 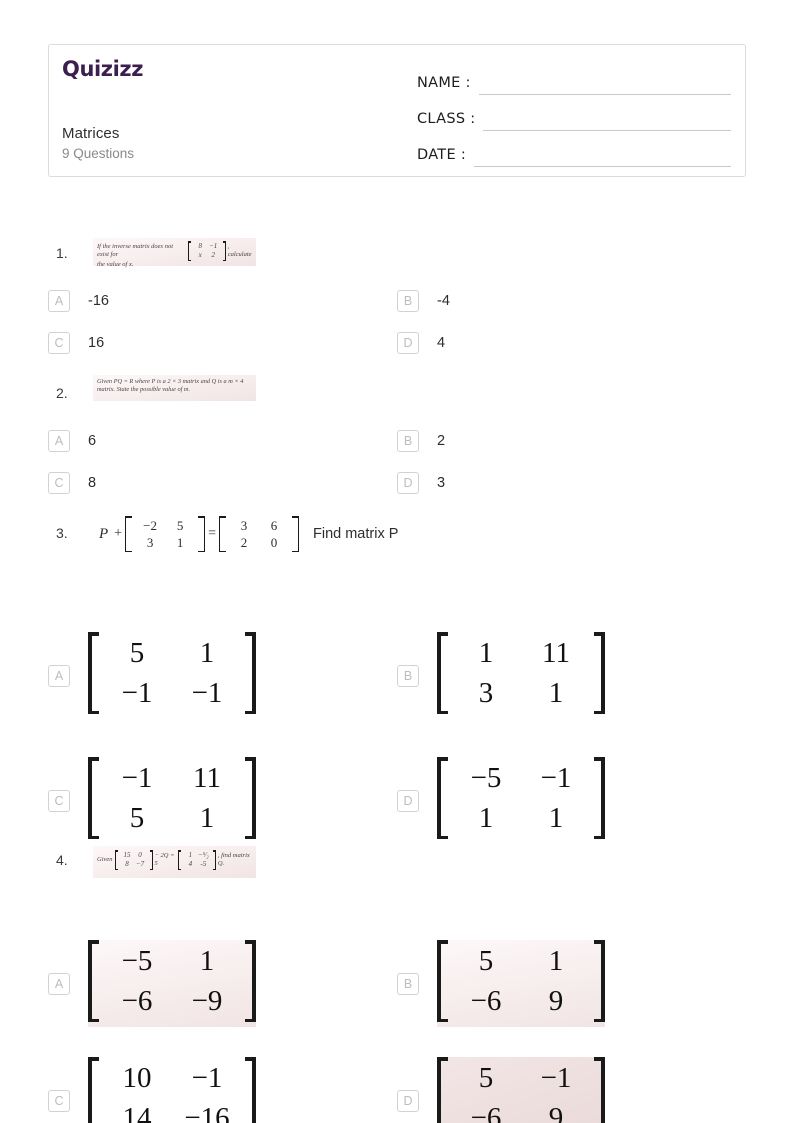 I want to click on question-1-stem-text-b: , calculate, so click(x=239, y=250).